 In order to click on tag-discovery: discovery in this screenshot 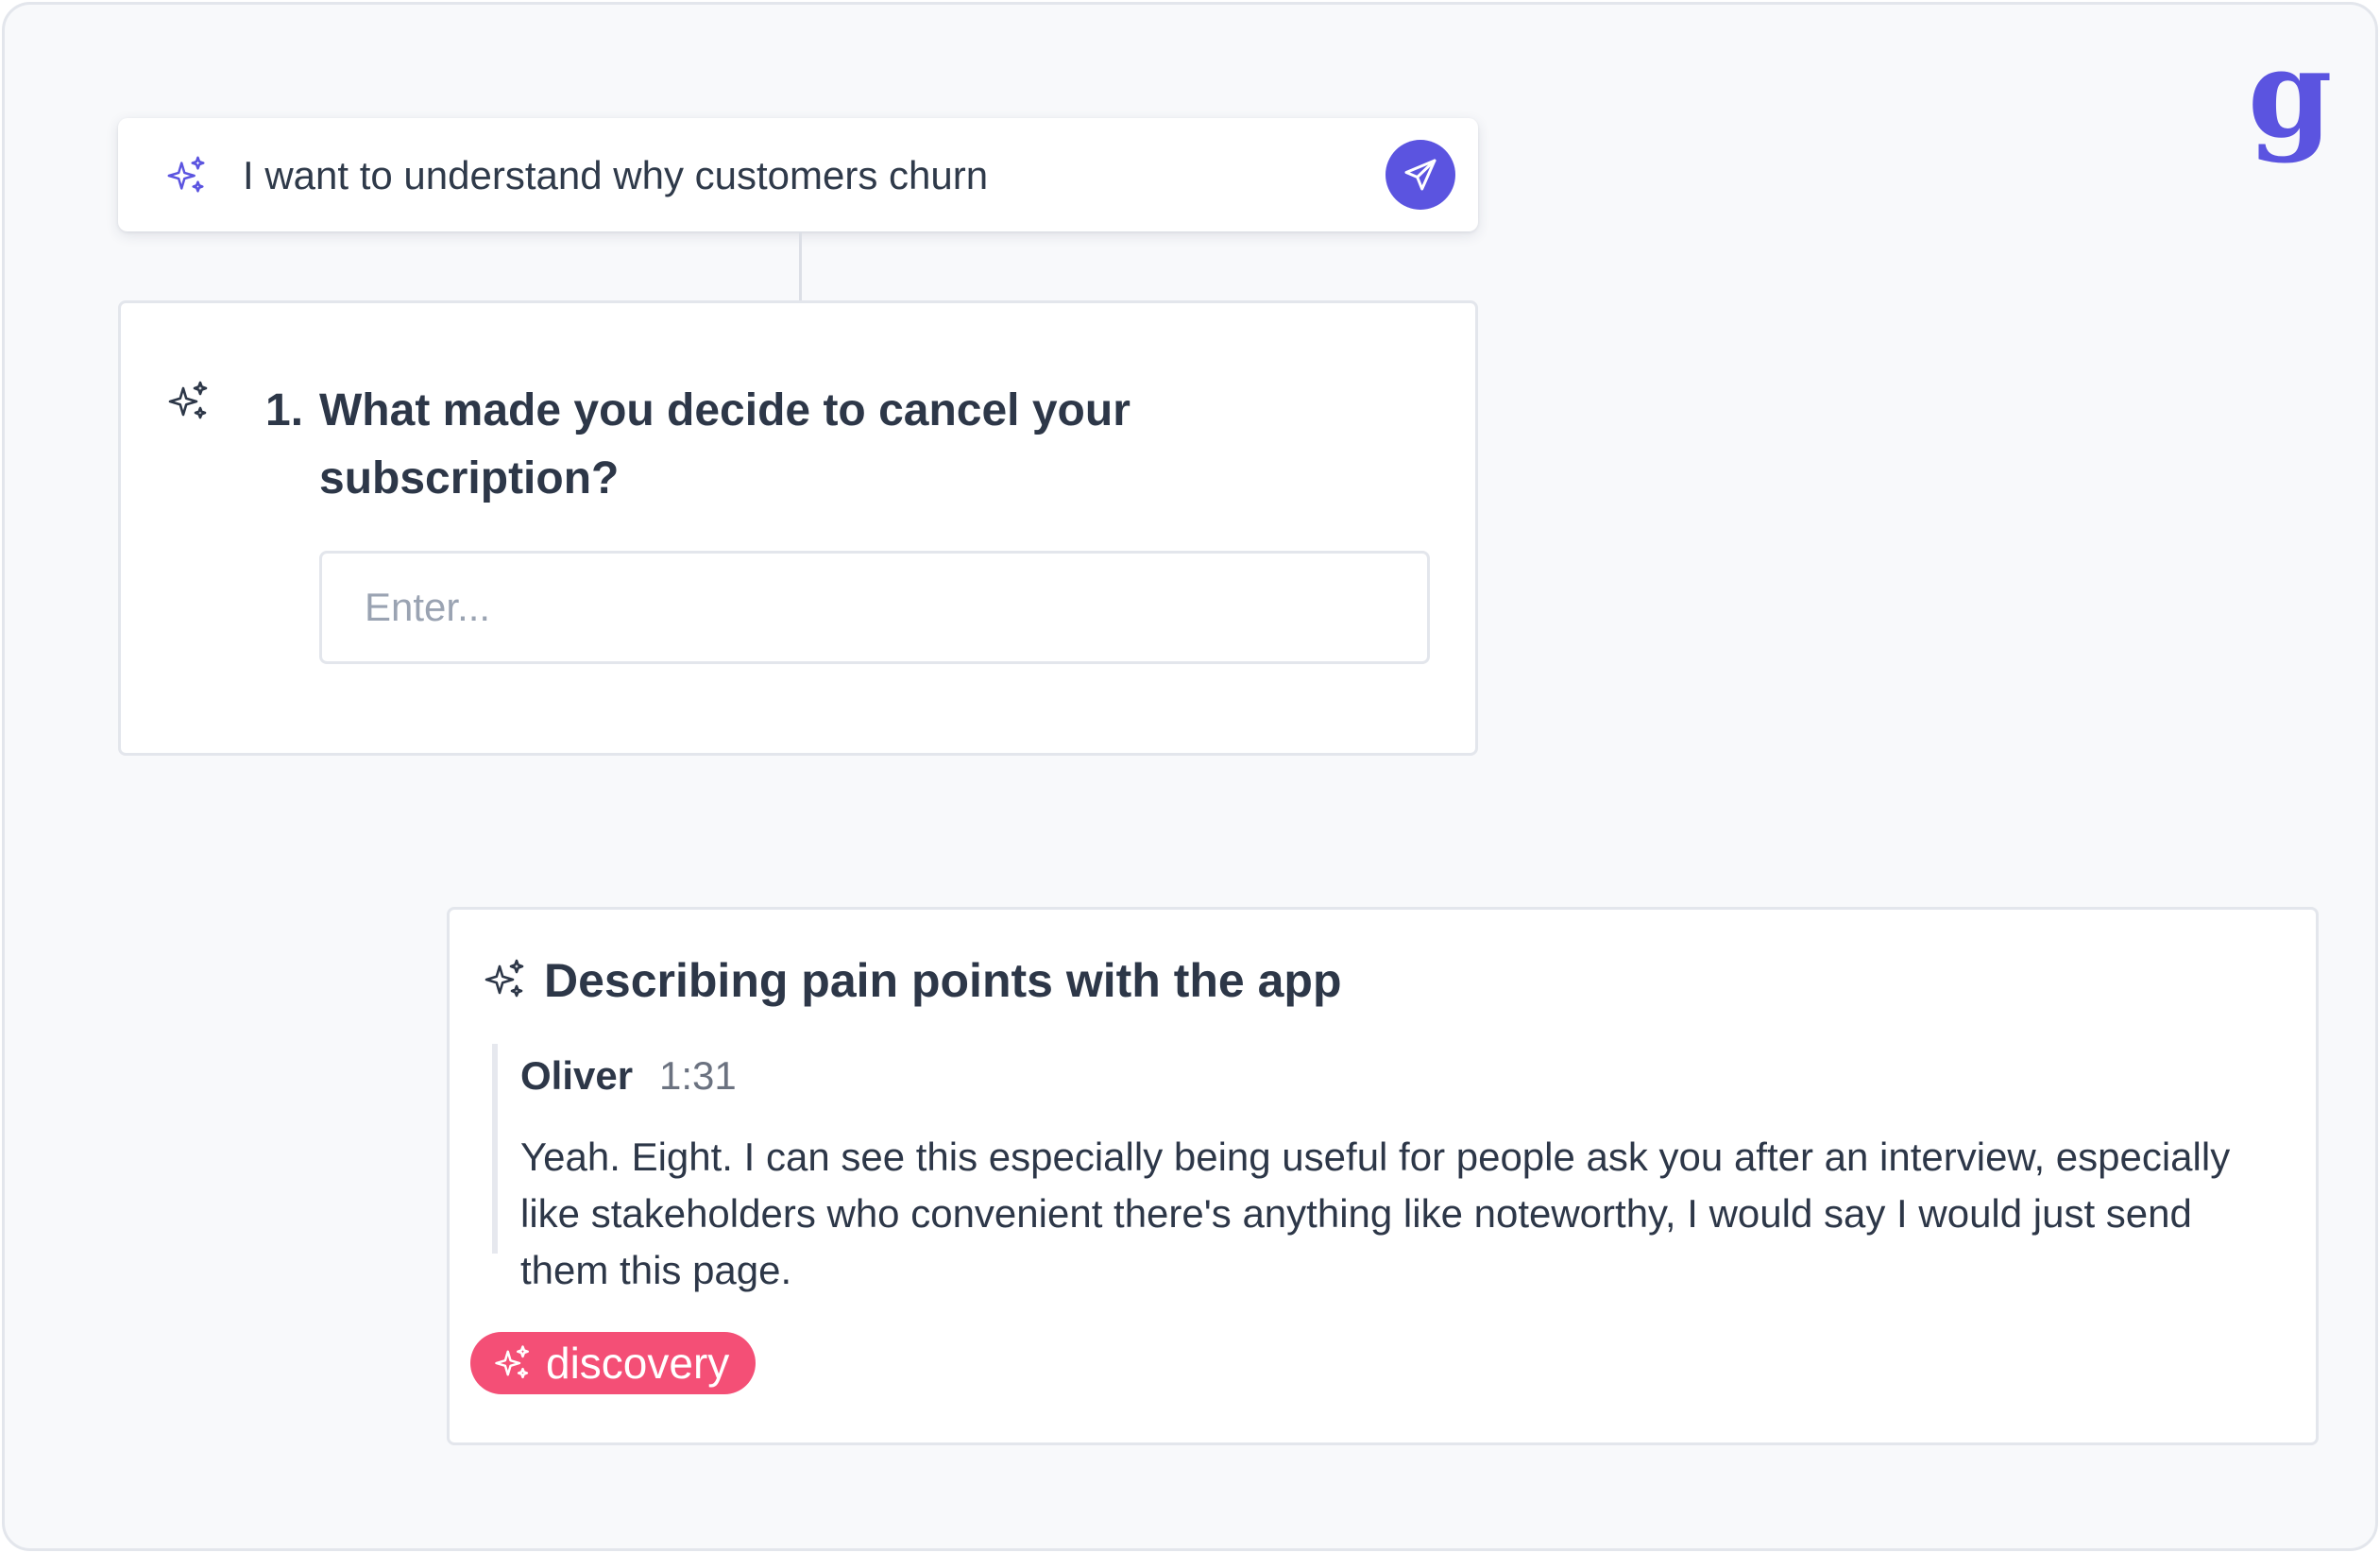, I will do `click(613, 1363)`.